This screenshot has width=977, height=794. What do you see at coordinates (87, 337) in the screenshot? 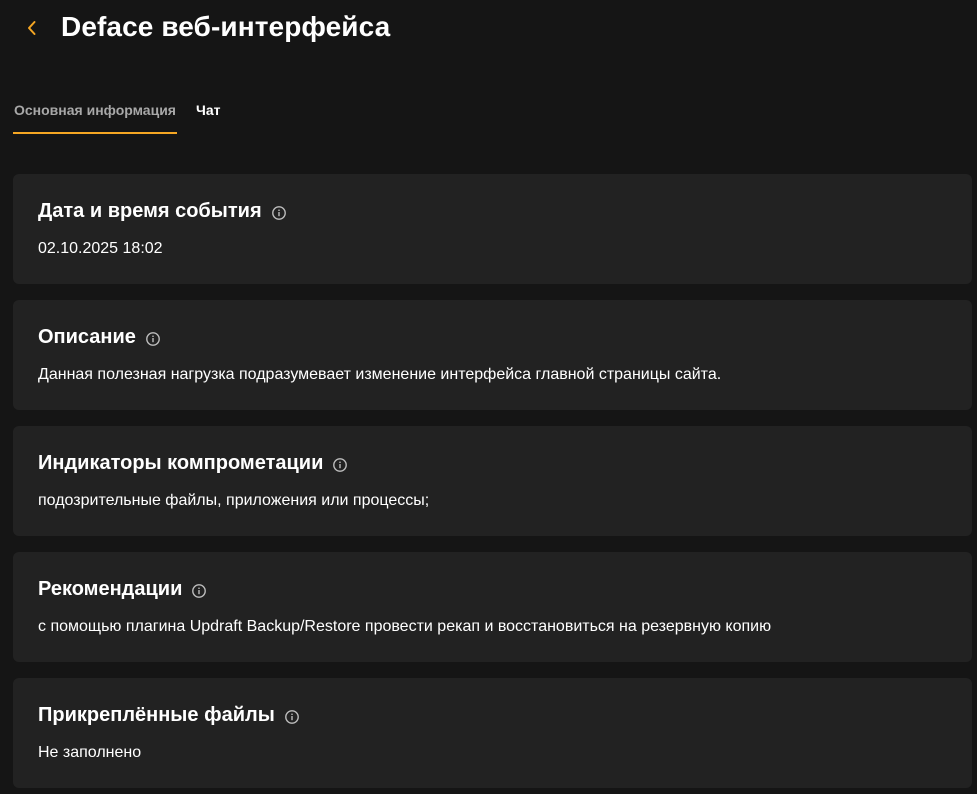
I see `section-title: Описание` at bounding box center [87, 337].